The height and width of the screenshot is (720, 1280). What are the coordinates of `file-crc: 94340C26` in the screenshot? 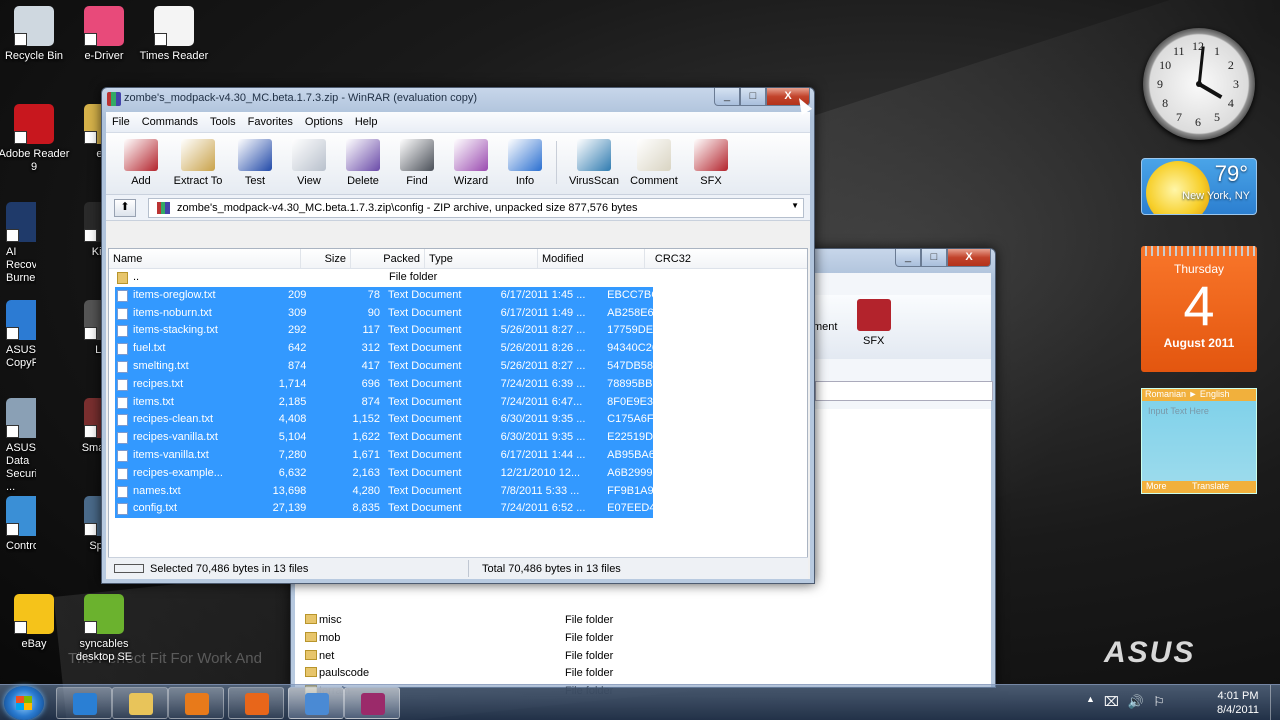 It's located at (630, 348).